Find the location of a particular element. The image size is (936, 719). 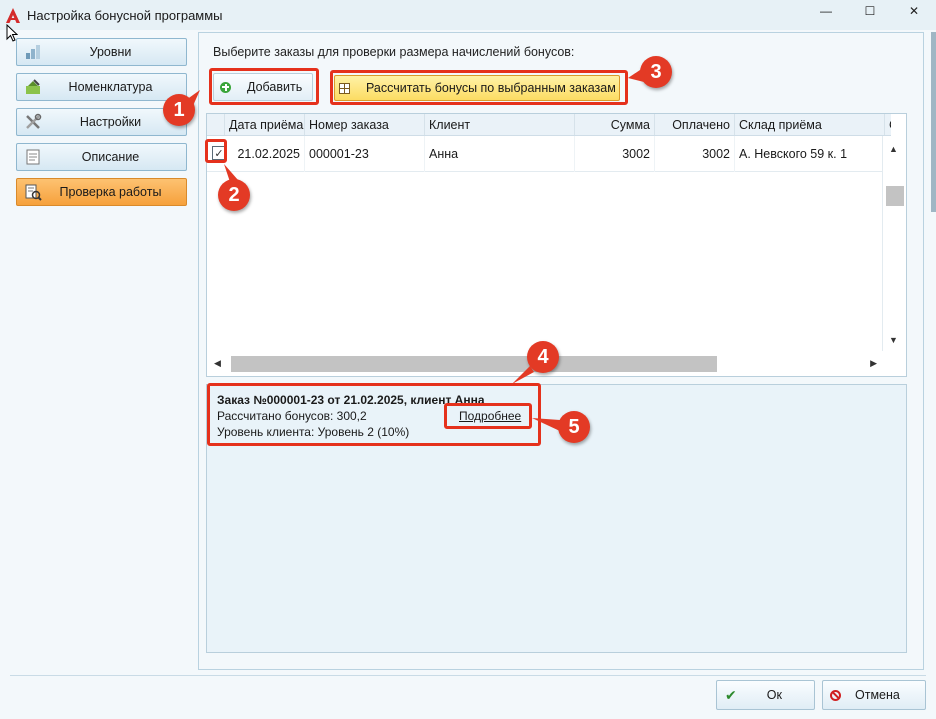

annotation-marker-4: 4 is located at coordinates (543, 357).